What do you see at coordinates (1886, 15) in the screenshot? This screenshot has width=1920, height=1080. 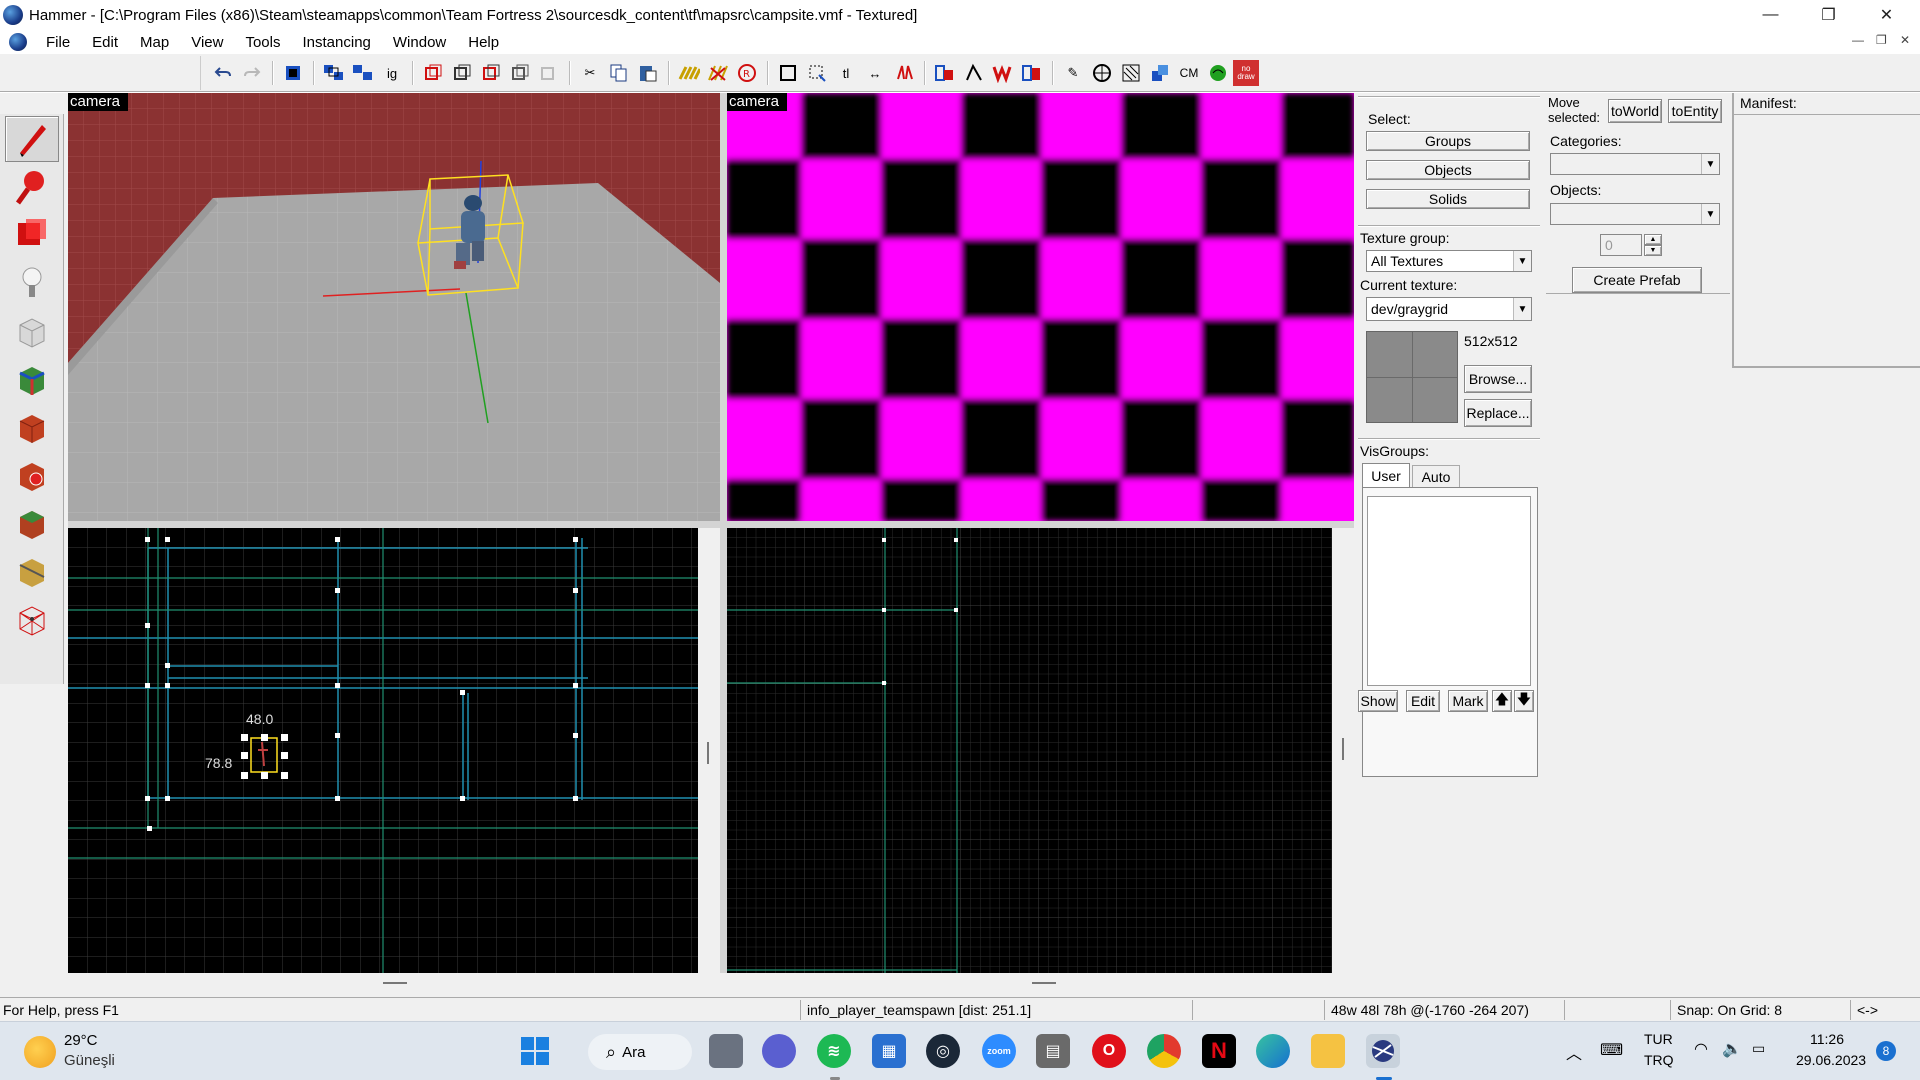 I see `close-button: ✕` at bounding box center [1886, 15].